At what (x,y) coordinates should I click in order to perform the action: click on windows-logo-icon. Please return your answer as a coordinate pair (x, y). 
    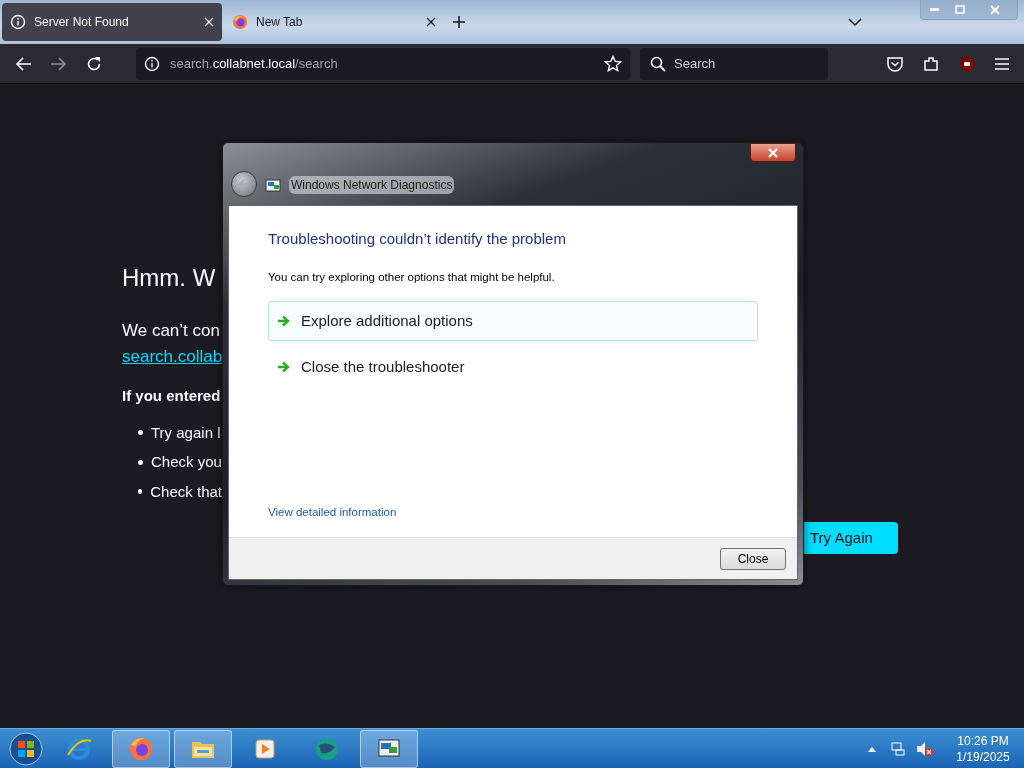
    Looking at the image, I should click on (26, 748).